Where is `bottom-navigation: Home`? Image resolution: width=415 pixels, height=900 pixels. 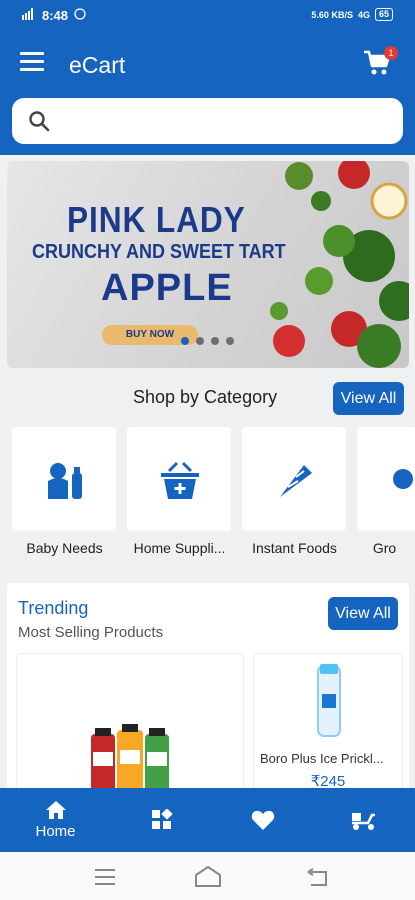
bottom-navigation: Home is located at coordinates (207, 820).